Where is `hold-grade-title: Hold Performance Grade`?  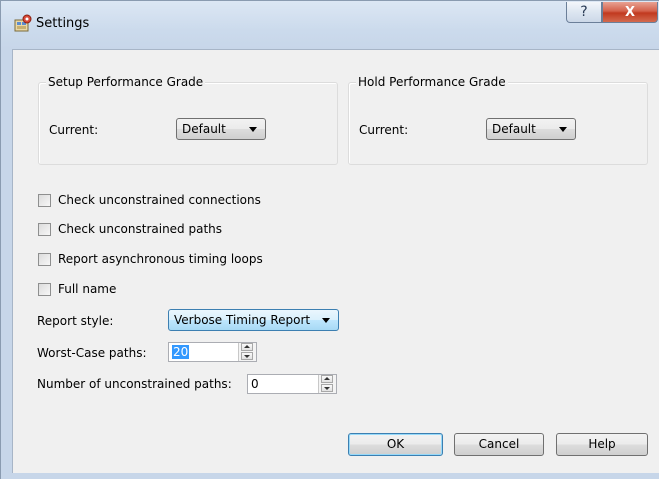
hold-grade-title: Hold Performance Grade is located at coordinates (432, 82).